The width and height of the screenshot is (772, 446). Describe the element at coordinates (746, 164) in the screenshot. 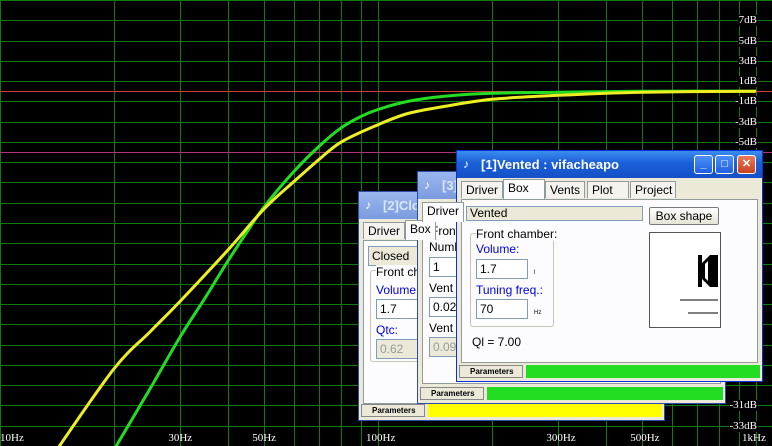

I see `close-button: ✕` at that location.